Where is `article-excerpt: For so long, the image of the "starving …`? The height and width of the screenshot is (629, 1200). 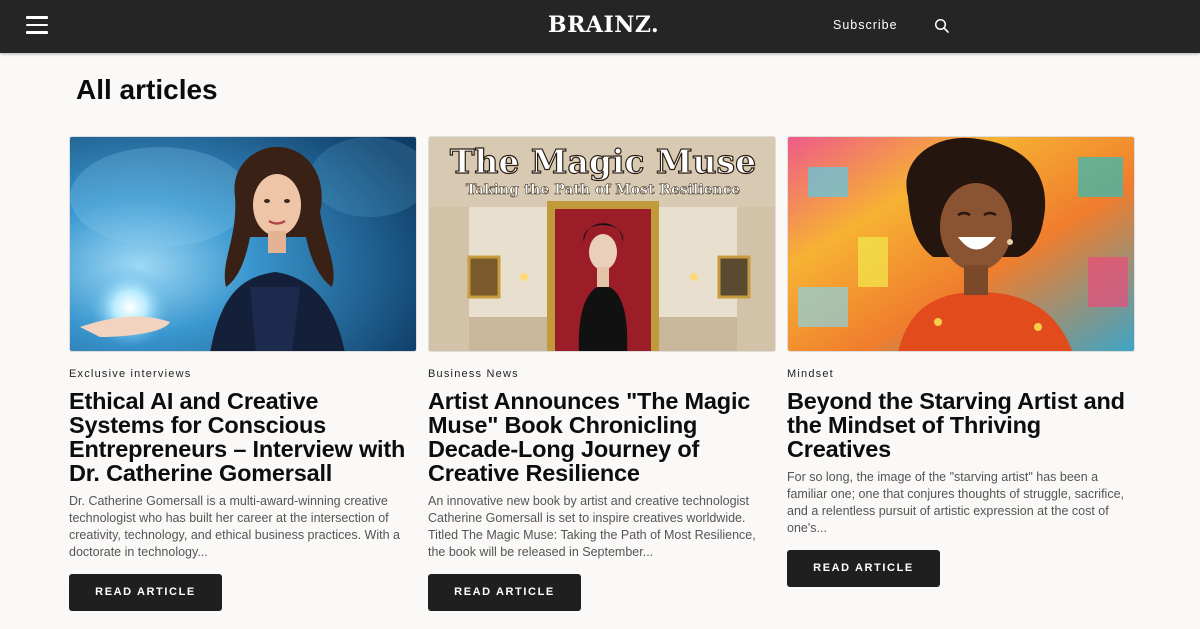
article-excerpt: For so long, the image of the "starving … is located at coordinates (955, 502).